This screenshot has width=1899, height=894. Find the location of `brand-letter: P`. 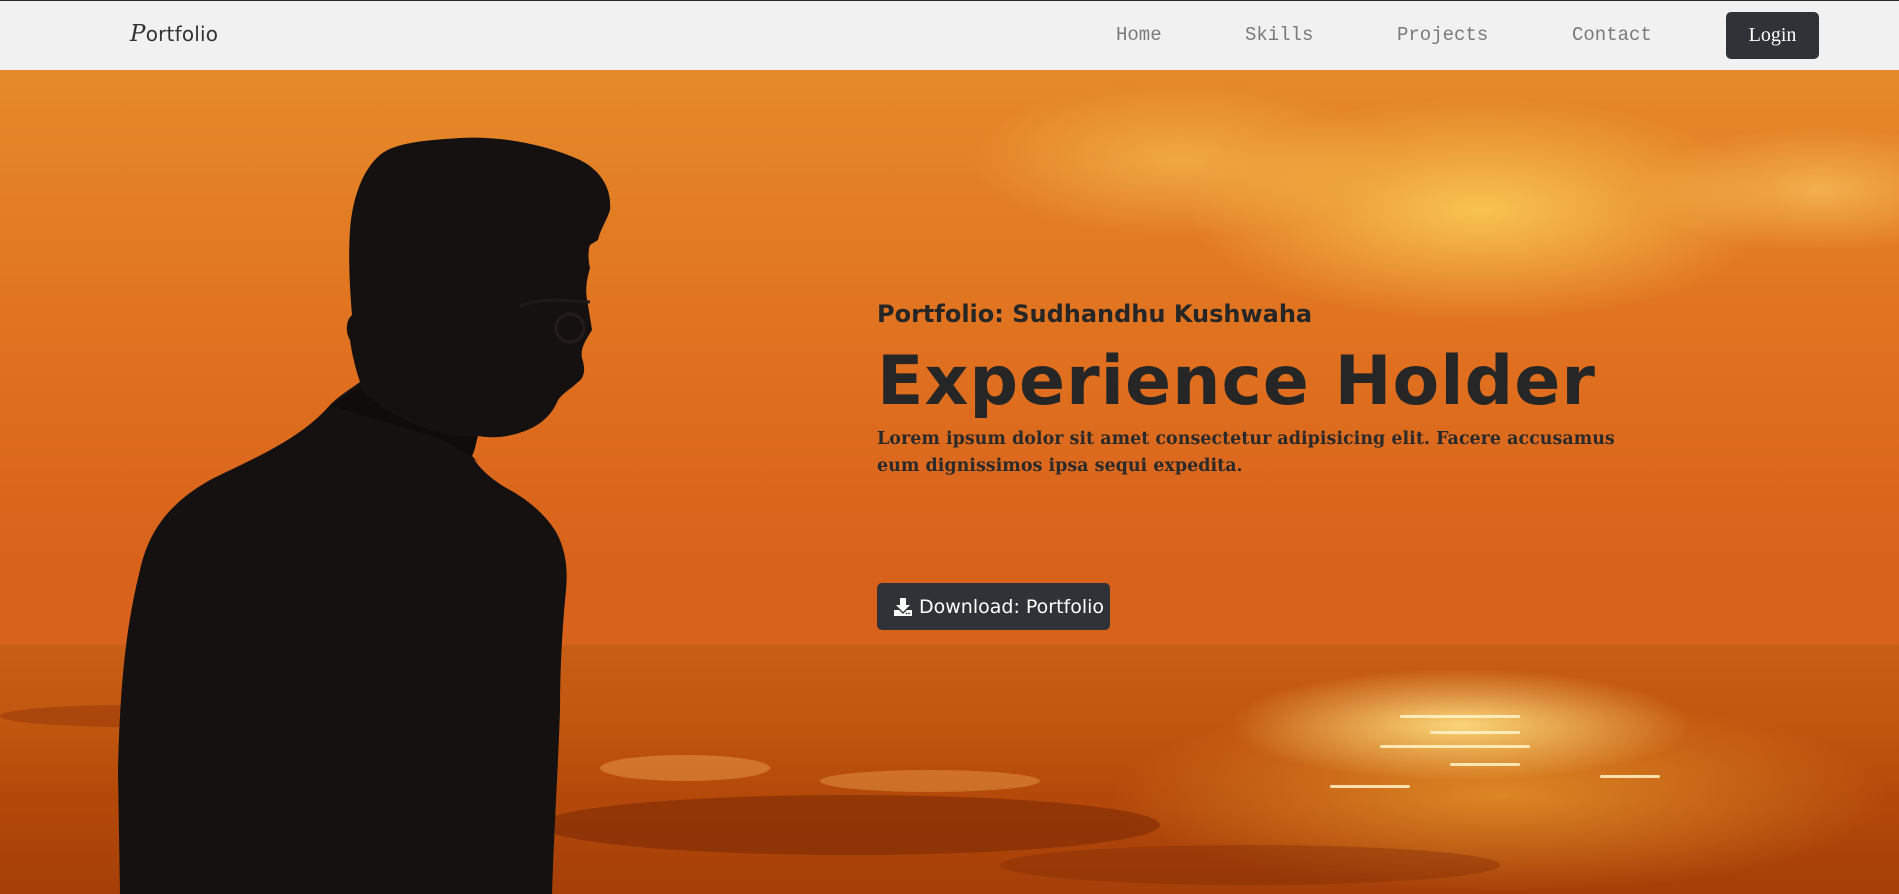

brand-letter: P is located at coordinates (138, 34).